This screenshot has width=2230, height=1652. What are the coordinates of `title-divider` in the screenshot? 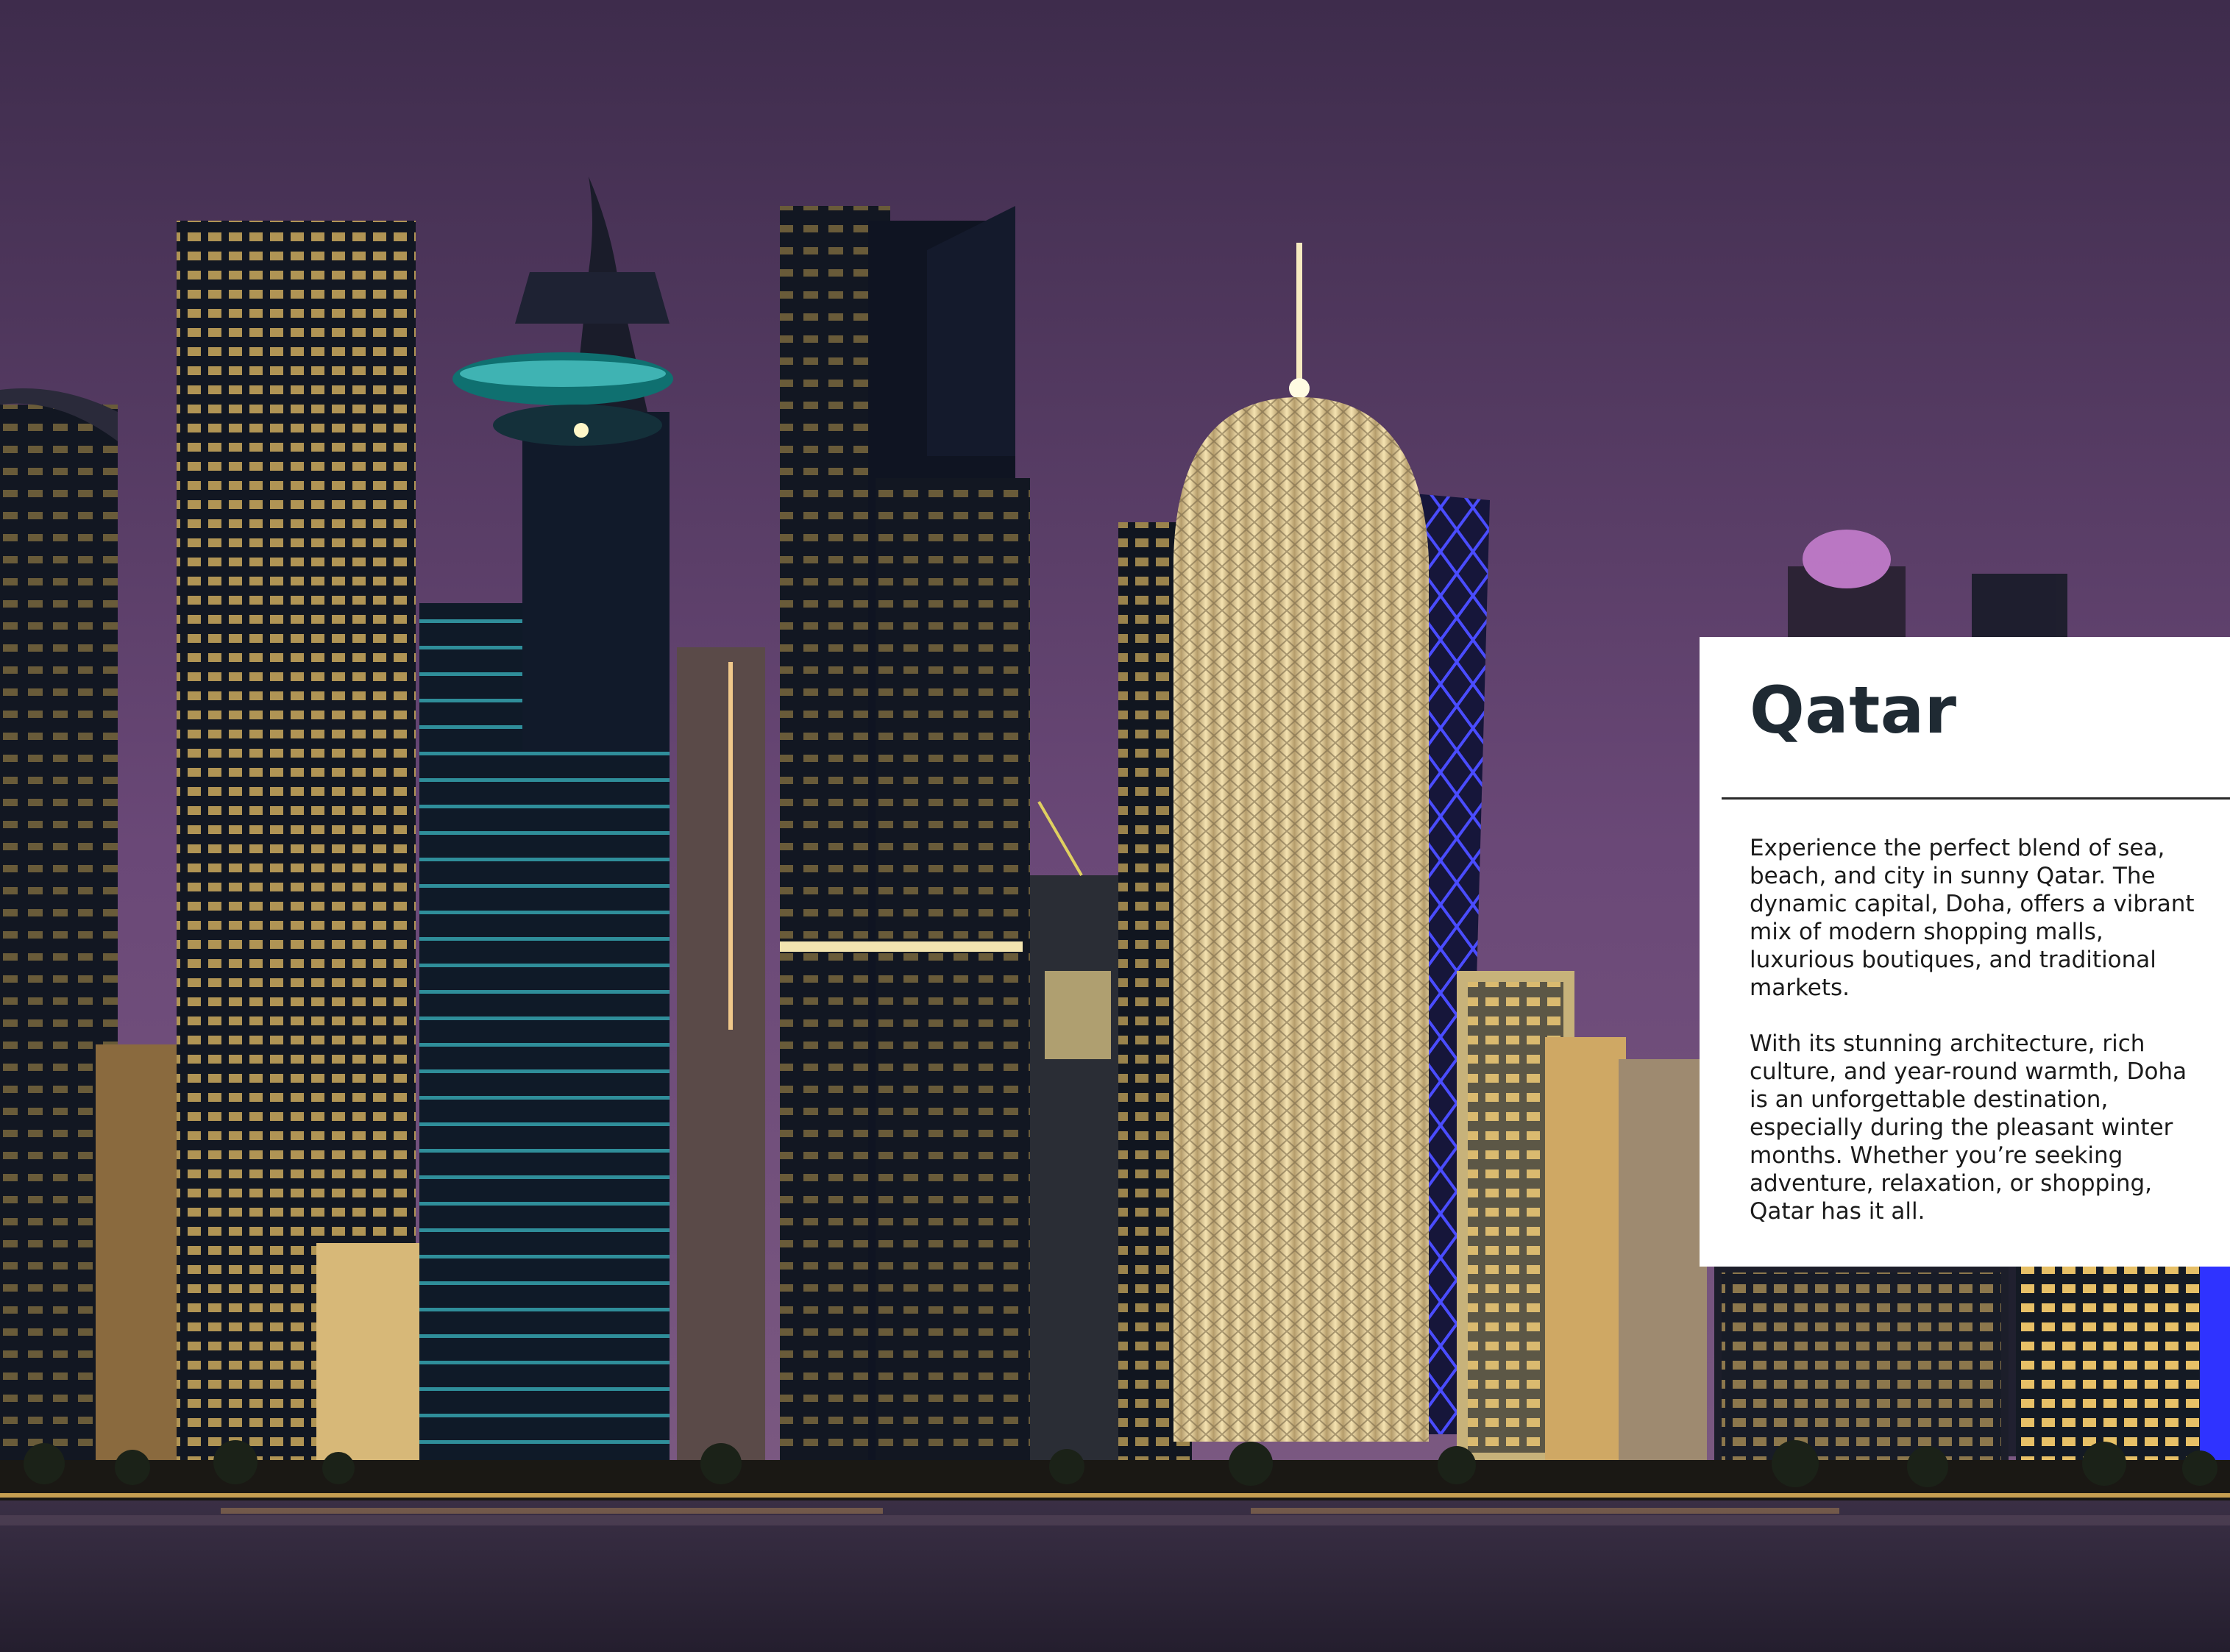 It's located at (1976, 799).